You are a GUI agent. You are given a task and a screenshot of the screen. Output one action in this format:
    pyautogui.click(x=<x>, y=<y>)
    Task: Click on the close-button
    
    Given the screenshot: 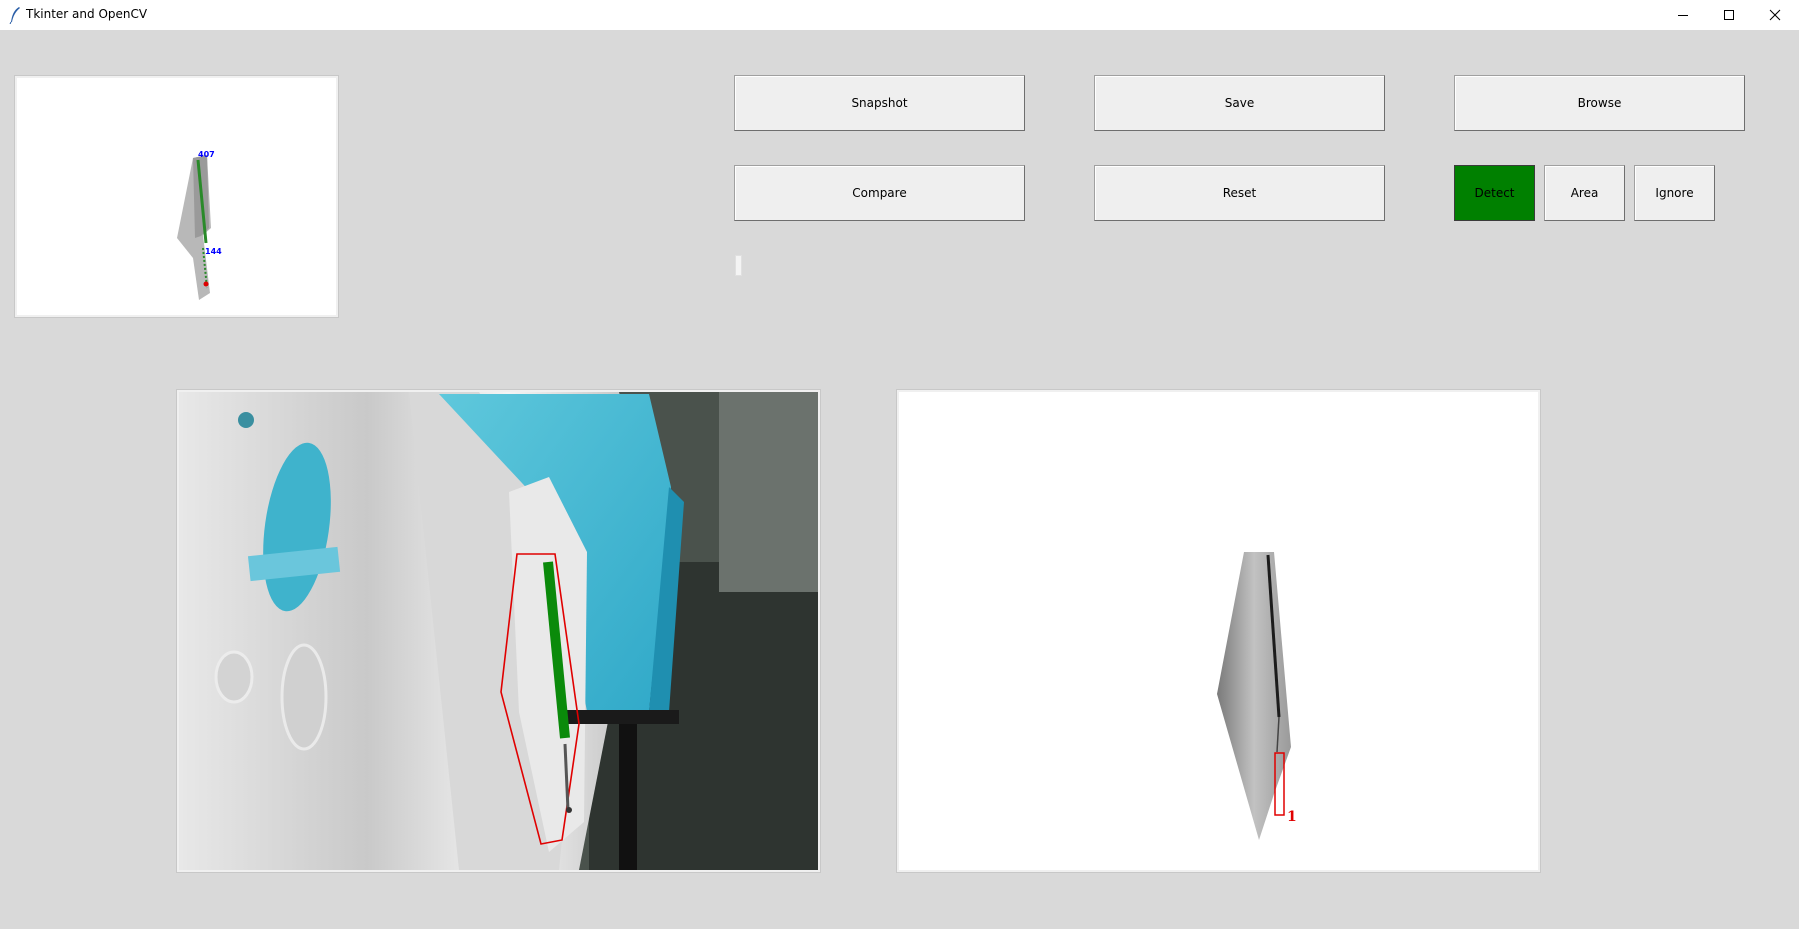 What is the action you would take?
    pyautogui.click(x=1775, y=15)
    